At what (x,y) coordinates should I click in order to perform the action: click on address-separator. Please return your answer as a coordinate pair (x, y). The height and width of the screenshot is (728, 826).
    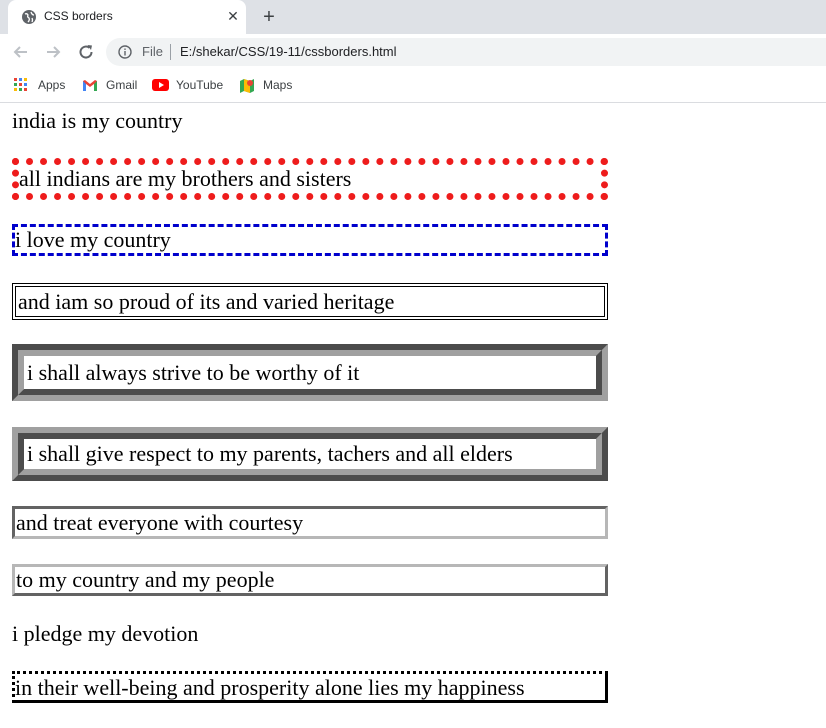
    Looking at the image, I should click on (170, 52).